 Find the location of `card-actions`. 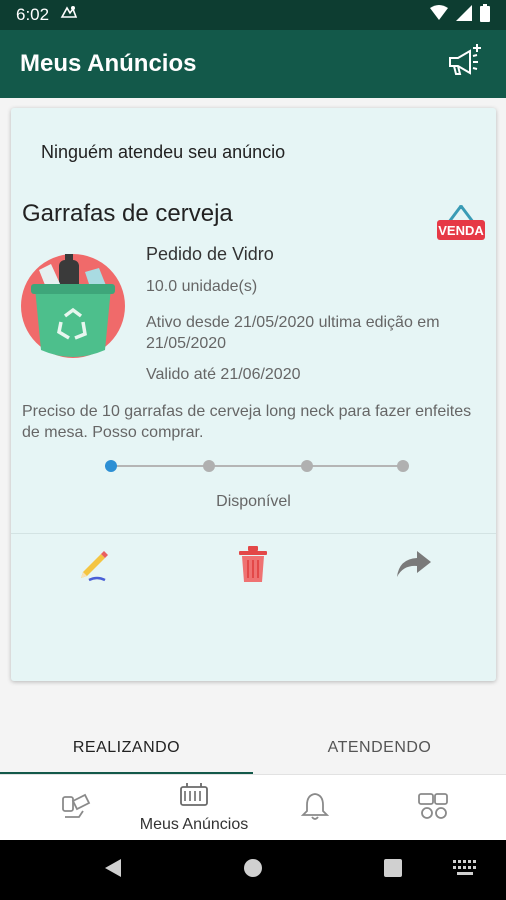

card-actions is located at coordinates (253, 565).